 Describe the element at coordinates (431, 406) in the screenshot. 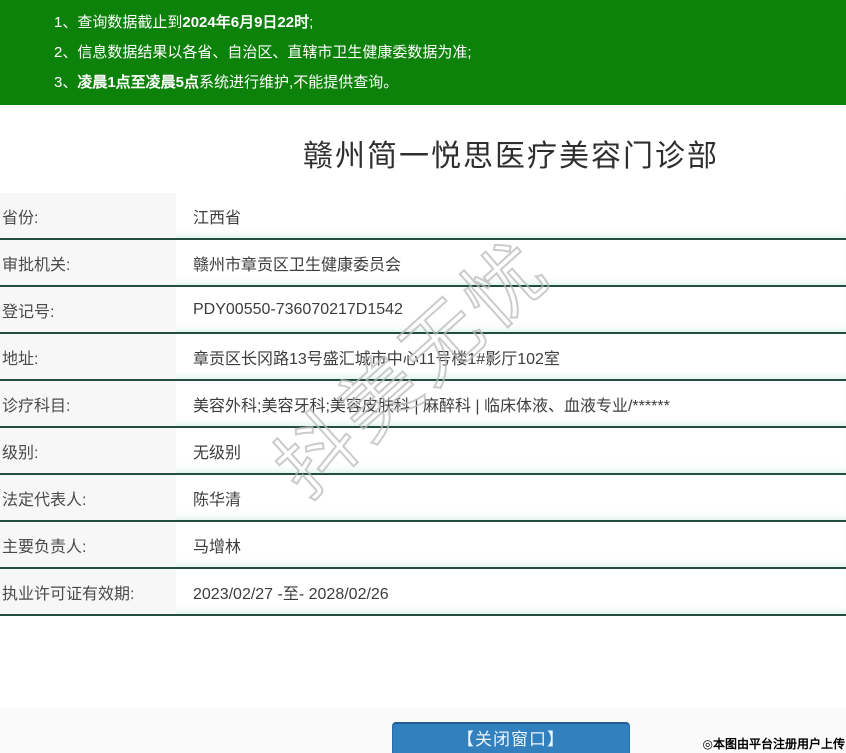

I see `row-value: 美容外科;美容牙科;美容皮肤科 | 麻醉科 | 临床体液、血液专业/******` at that location.